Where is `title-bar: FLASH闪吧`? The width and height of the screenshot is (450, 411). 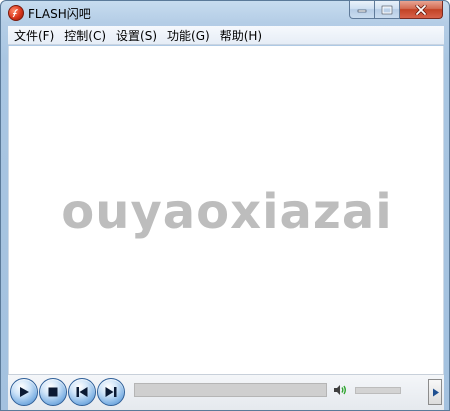 title-bar: FLASH闪吧 is located at coordinates (225, 13).